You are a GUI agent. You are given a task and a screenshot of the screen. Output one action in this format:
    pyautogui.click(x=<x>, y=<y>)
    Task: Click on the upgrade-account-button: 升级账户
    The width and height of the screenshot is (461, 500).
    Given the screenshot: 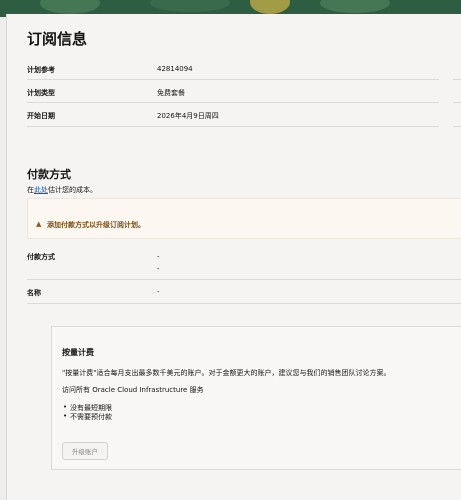 What is the action you would take?
    pyautogui.click(x=85, y=451)
    